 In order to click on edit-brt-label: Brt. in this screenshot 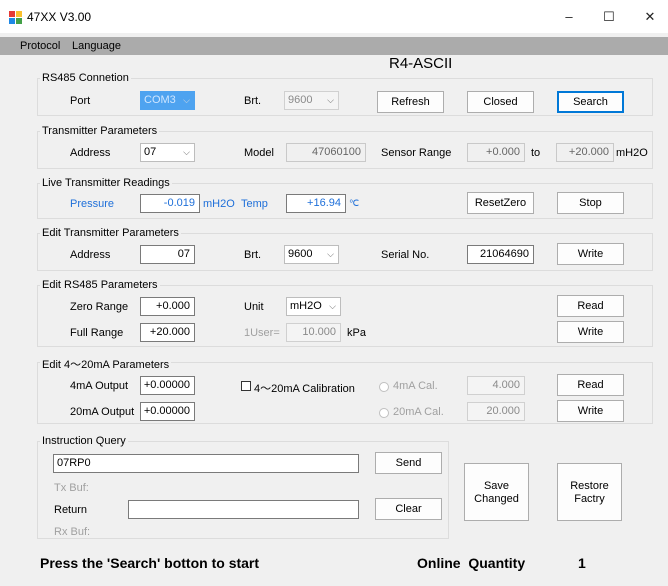, I will do `click(253, 255)`.